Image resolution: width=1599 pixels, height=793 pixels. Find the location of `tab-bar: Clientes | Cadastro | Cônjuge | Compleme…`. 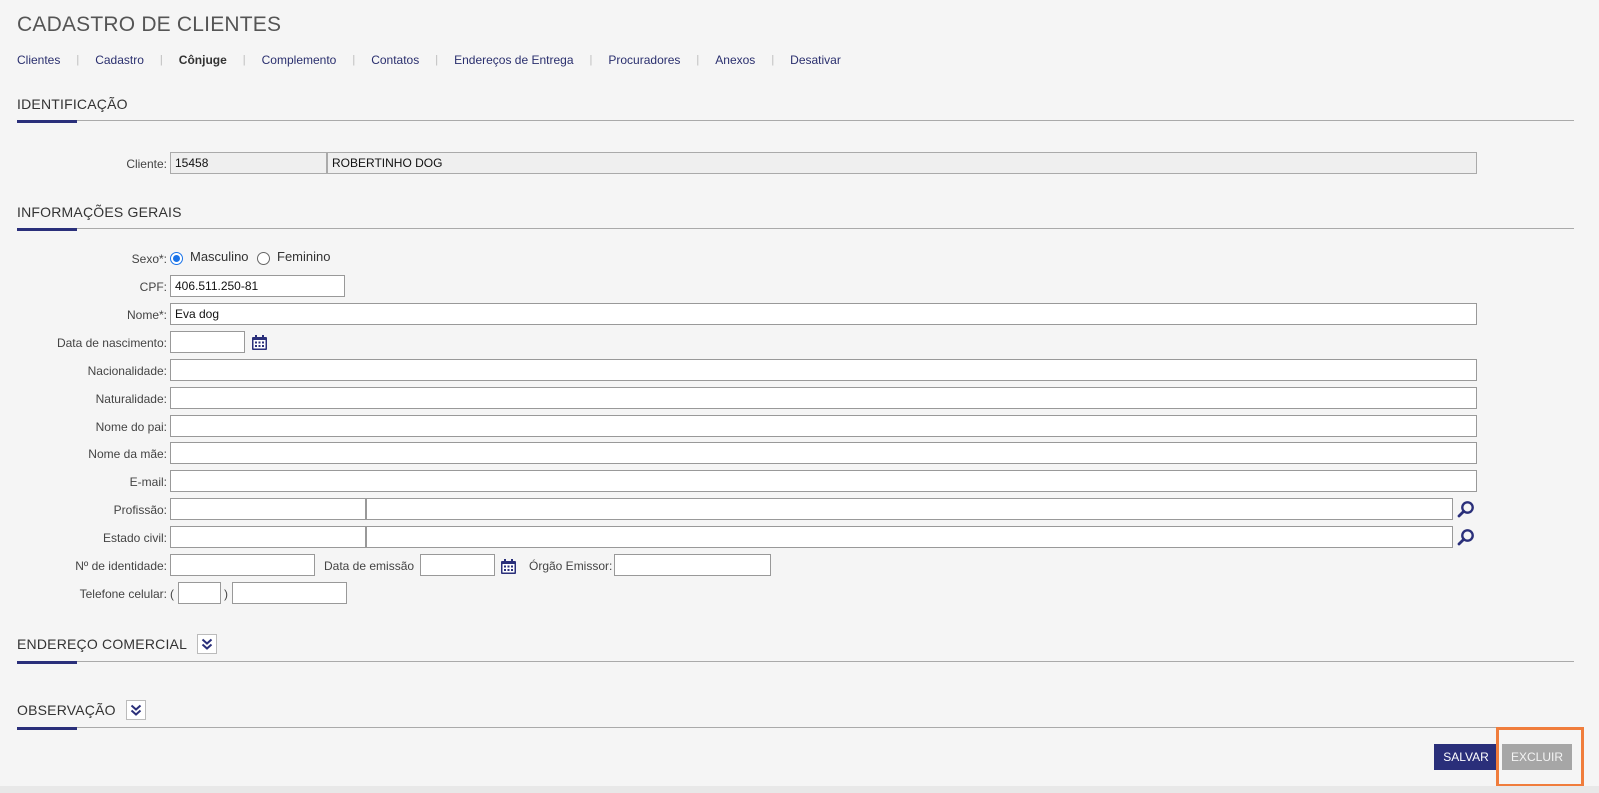

tab-bar: Clientes | Cadastro | Cônjuge | Compleme… is located at coordinates (429, 60).